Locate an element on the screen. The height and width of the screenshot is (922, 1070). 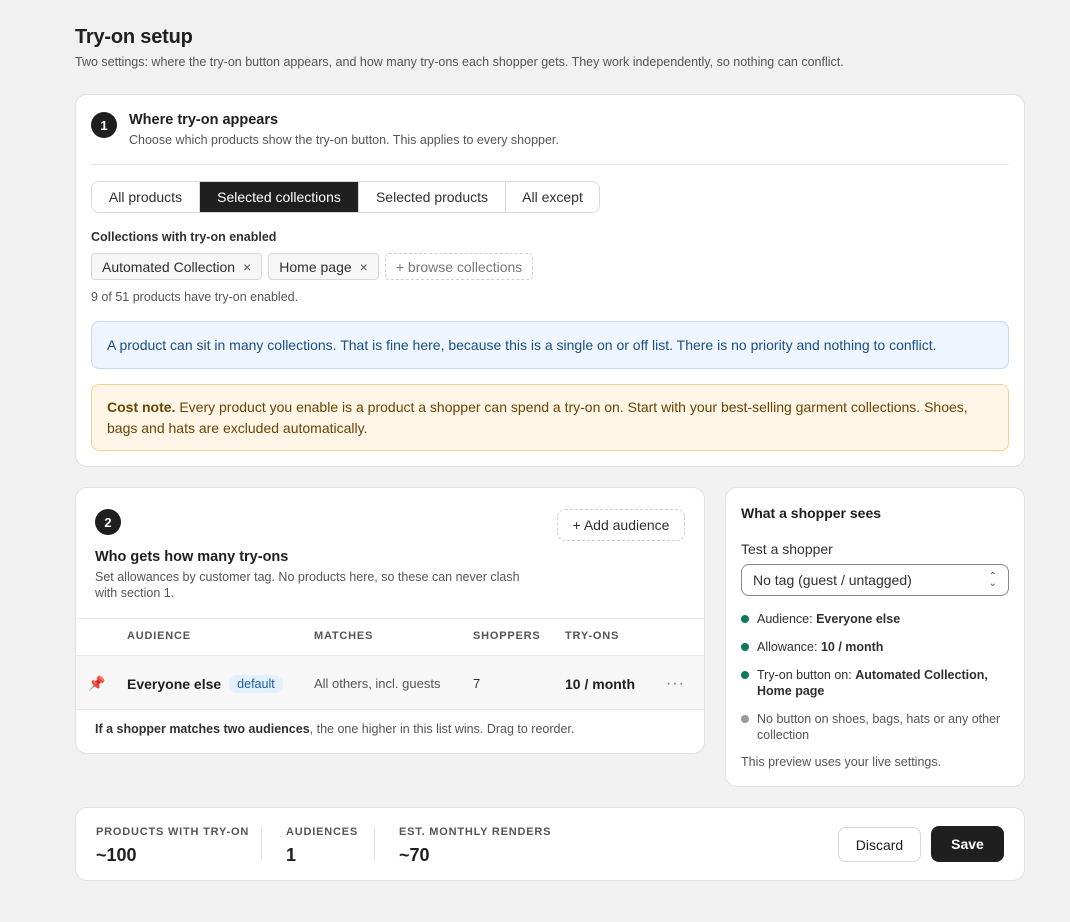
stat-label: EST. MONTHLY RENDERS is located at coordinates (475, 832).